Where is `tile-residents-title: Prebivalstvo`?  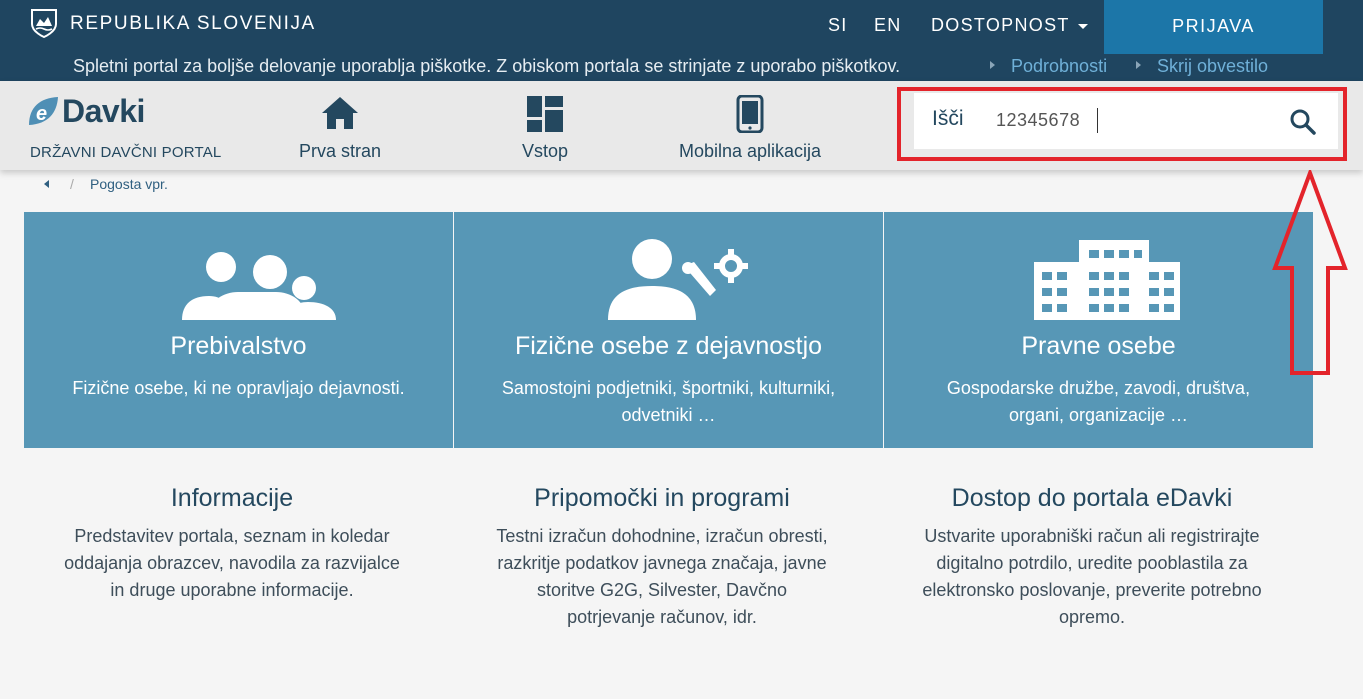
tile-residents-title: Prebivalstvo is located at coordinates (238, 346).